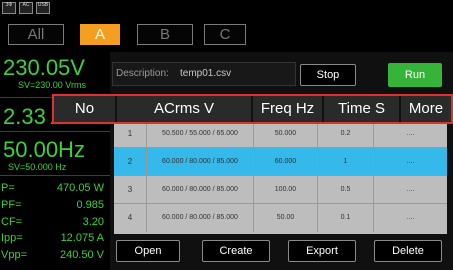 The width and height of the screenshot is (453, 270). I want to click on cell-no: 4, so click(130, 218).